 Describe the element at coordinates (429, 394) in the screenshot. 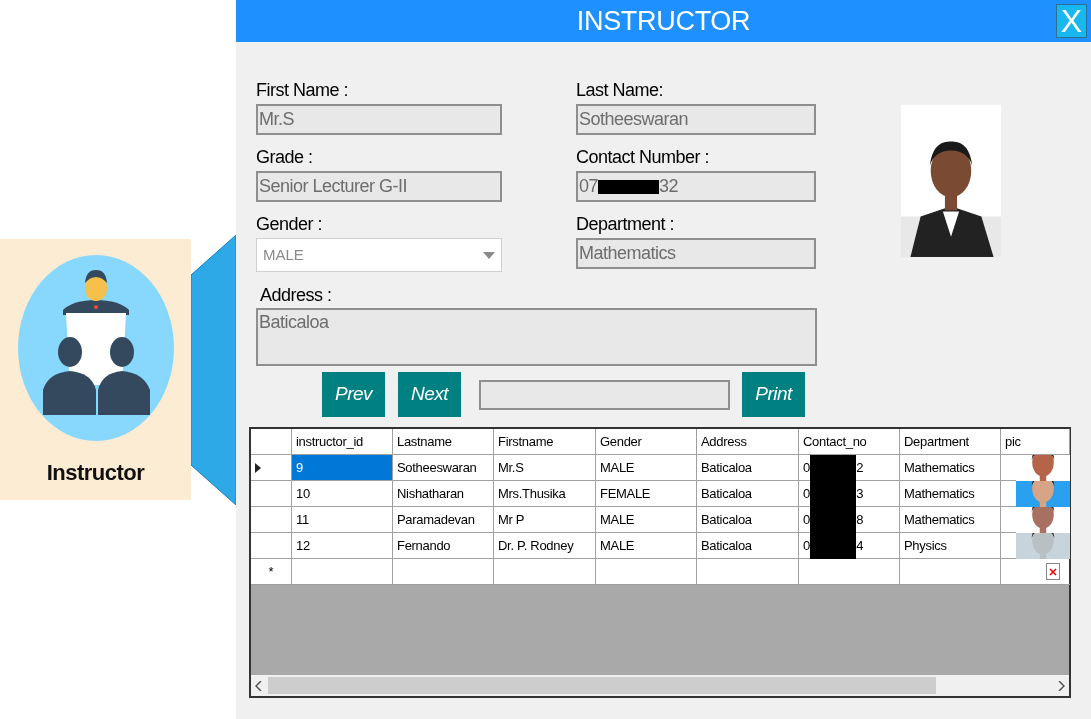

I see `nav-button: Next` at that location.